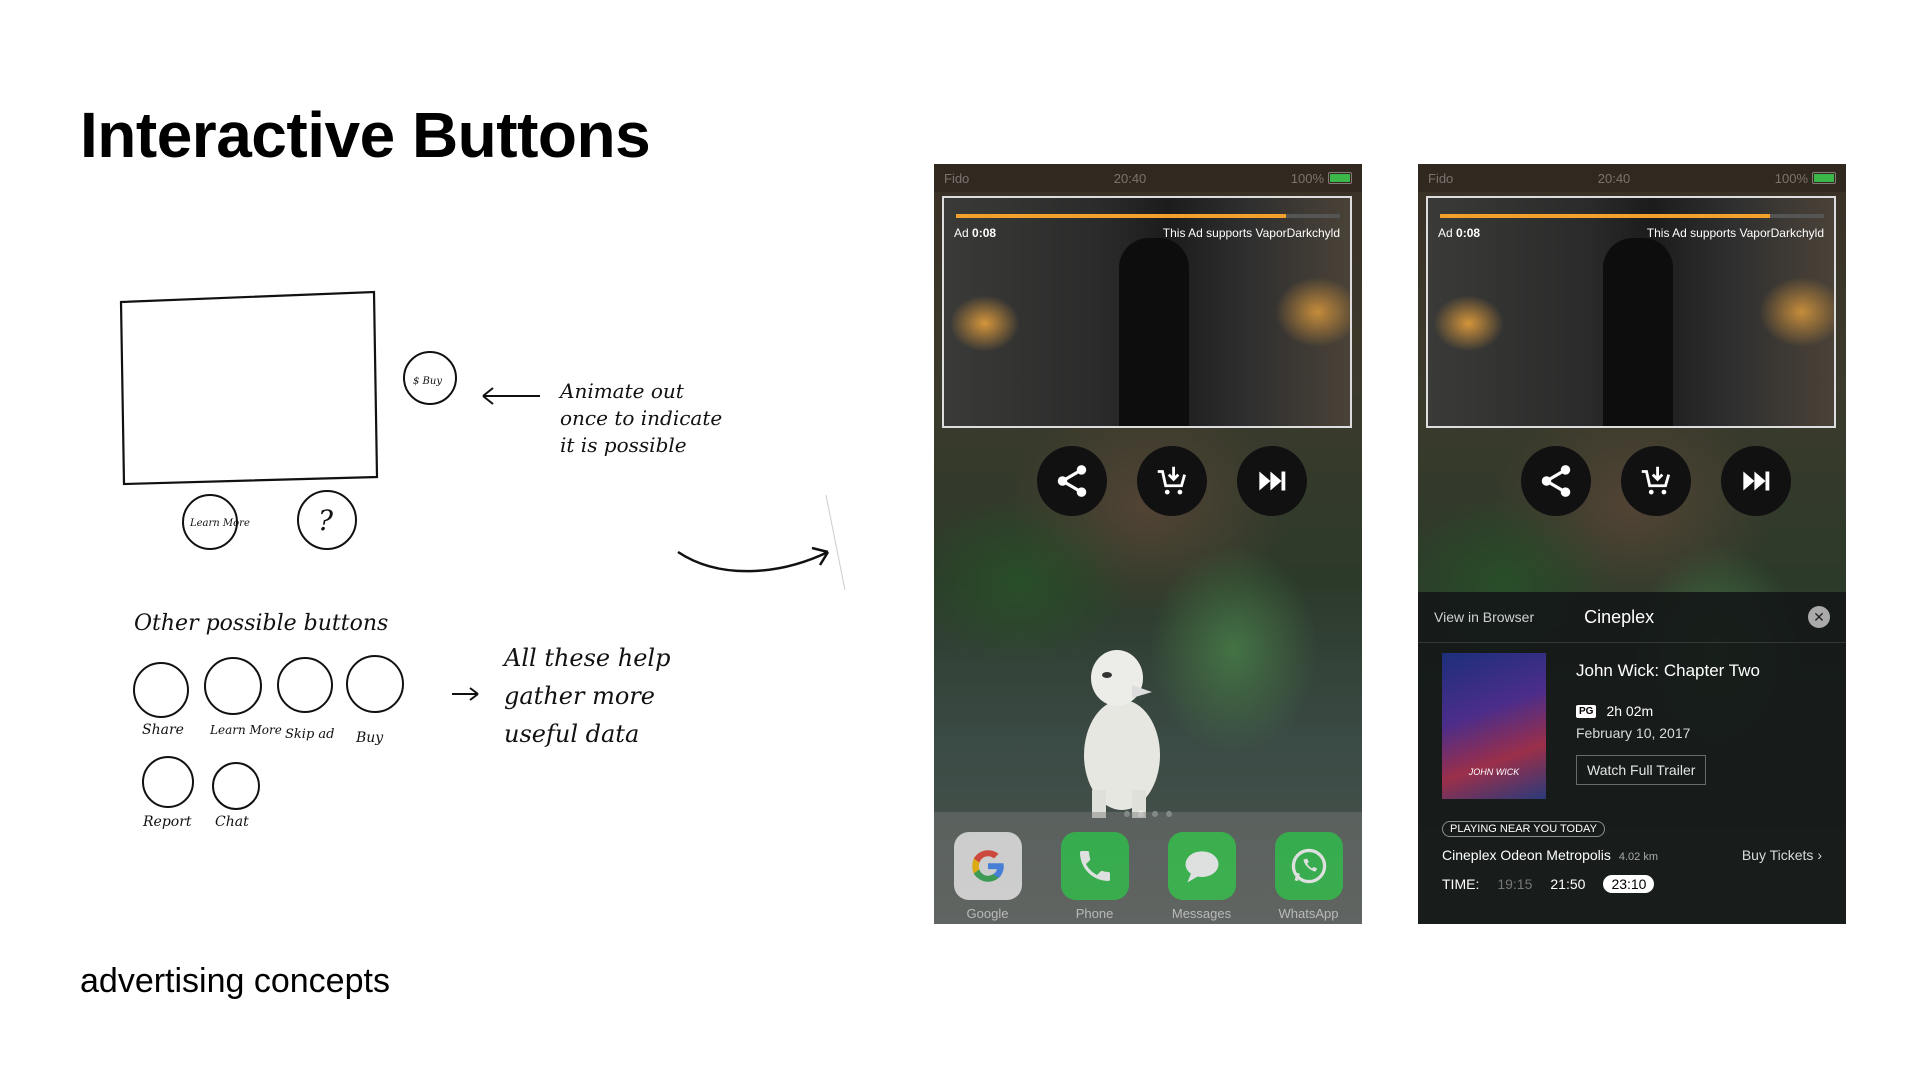  I want to click on share-icon, so click(1072, 481).